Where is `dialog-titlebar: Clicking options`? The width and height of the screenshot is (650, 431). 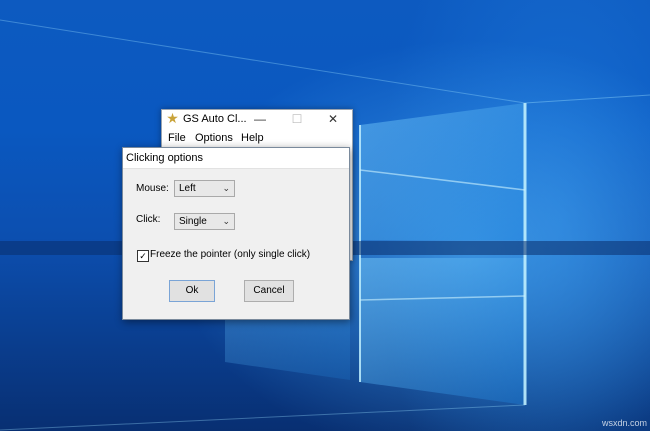
dialog-titlebar: Clicking options is located at coordinates (236, 158).